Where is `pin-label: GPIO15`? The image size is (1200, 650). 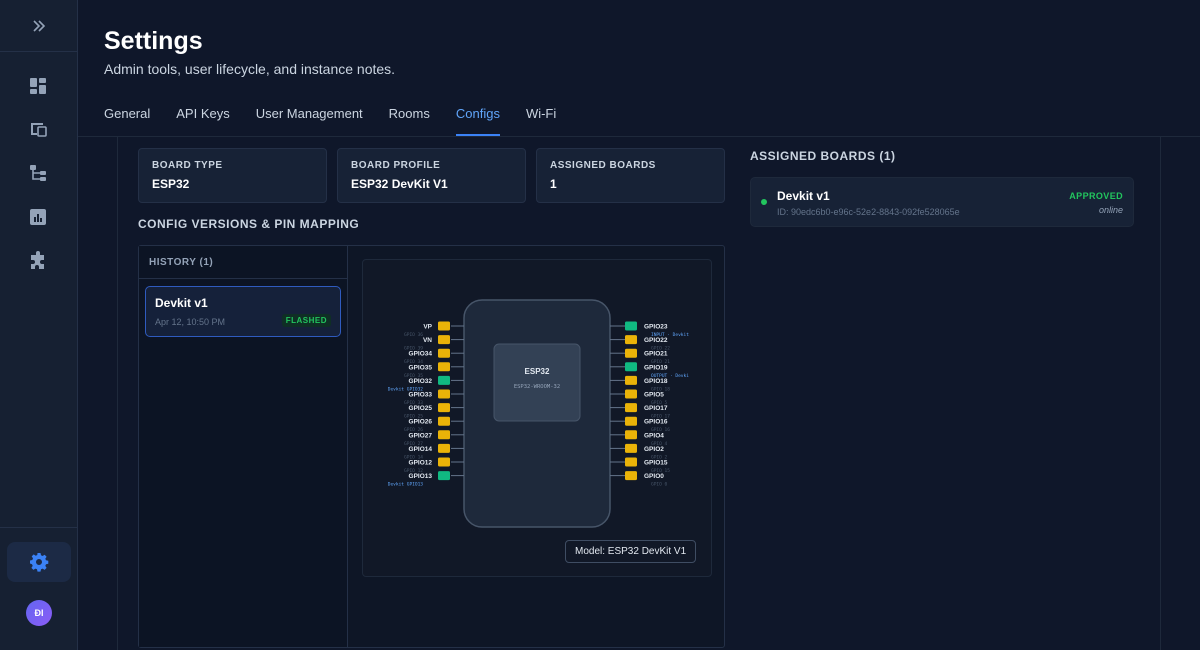 pin-label: GPIO15 is located at coordinates (656, 463).